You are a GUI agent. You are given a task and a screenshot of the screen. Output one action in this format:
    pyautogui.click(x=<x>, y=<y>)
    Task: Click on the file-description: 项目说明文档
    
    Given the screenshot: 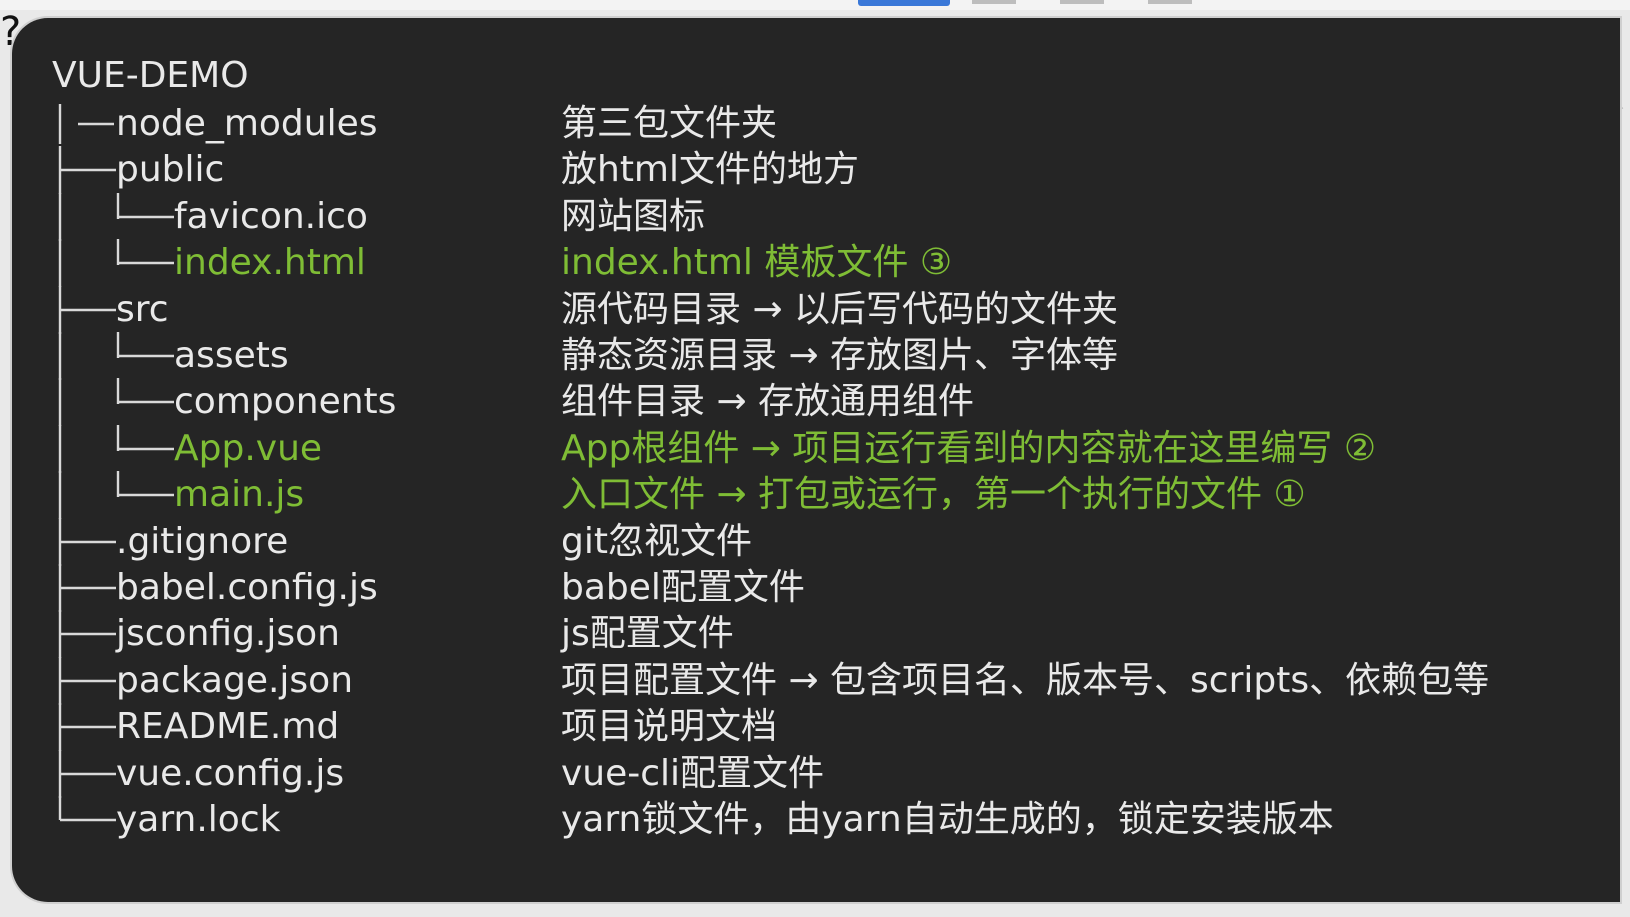 What is the action you would take?
    pyautogui.click(x=669, y=727)
    